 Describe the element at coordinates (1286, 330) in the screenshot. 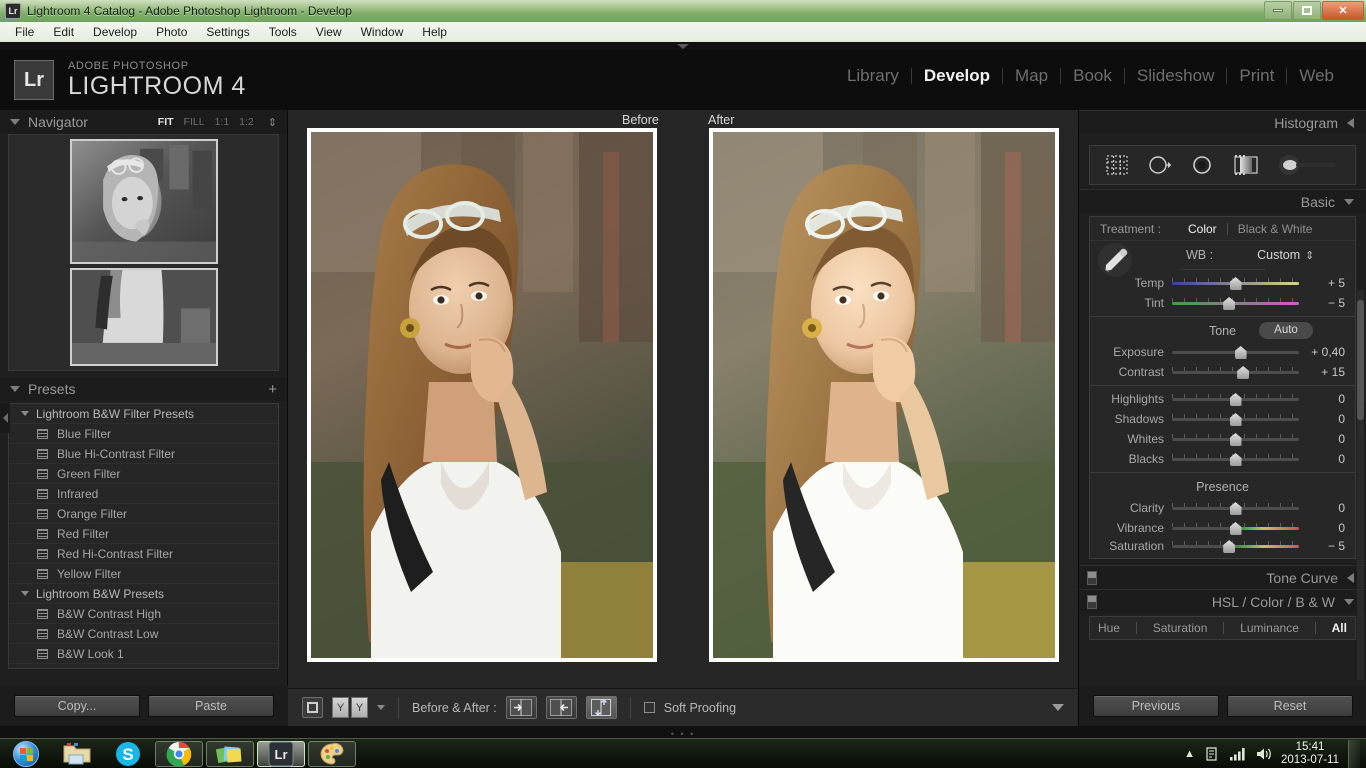

I see `auto-tone-button: Auto` at that location.